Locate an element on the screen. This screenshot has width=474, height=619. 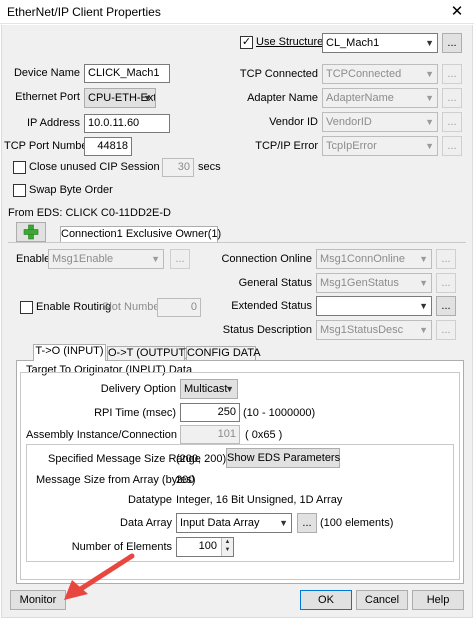
swap-byte-checkbox is located at coordinates (19, 190).